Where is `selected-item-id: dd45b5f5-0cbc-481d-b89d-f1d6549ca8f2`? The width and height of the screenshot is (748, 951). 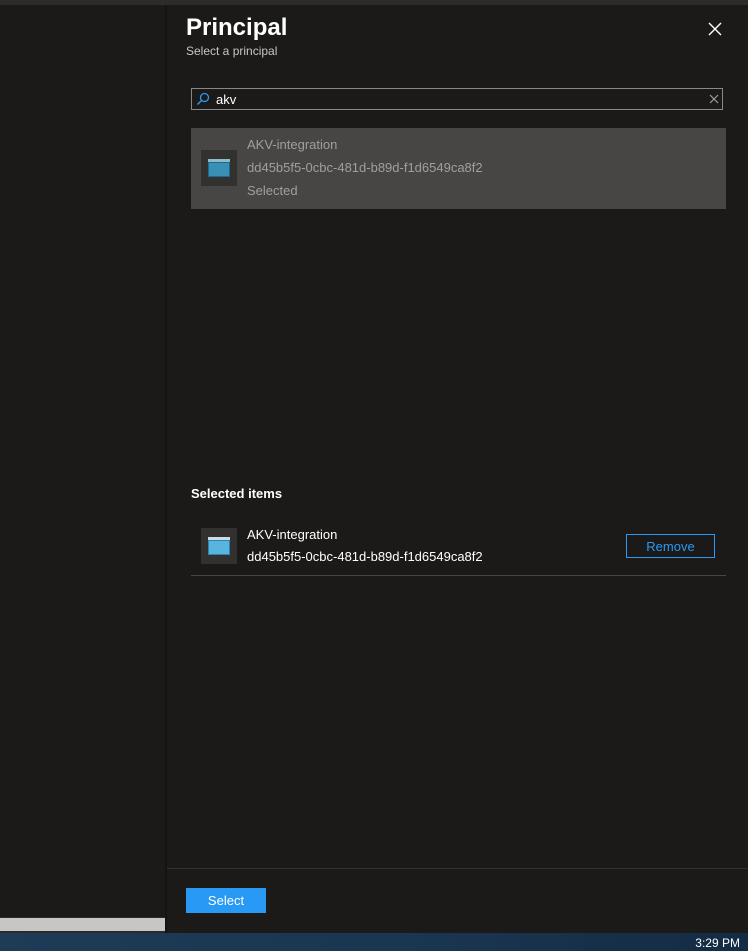 selected-item-id: dd45b5f5-0cbc-481d-b89d-f1d6549ca8f2 is located at coordinates (365, 556).